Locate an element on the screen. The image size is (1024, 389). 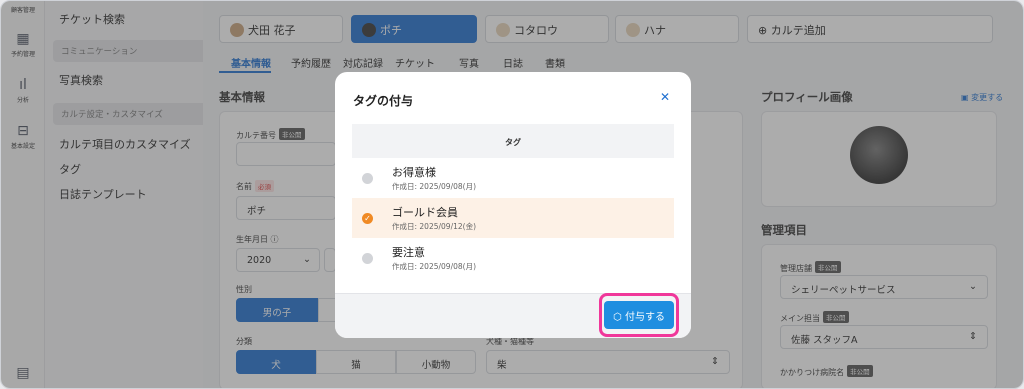
modal-title: タグの付与 is located at coordinates (383, 101).